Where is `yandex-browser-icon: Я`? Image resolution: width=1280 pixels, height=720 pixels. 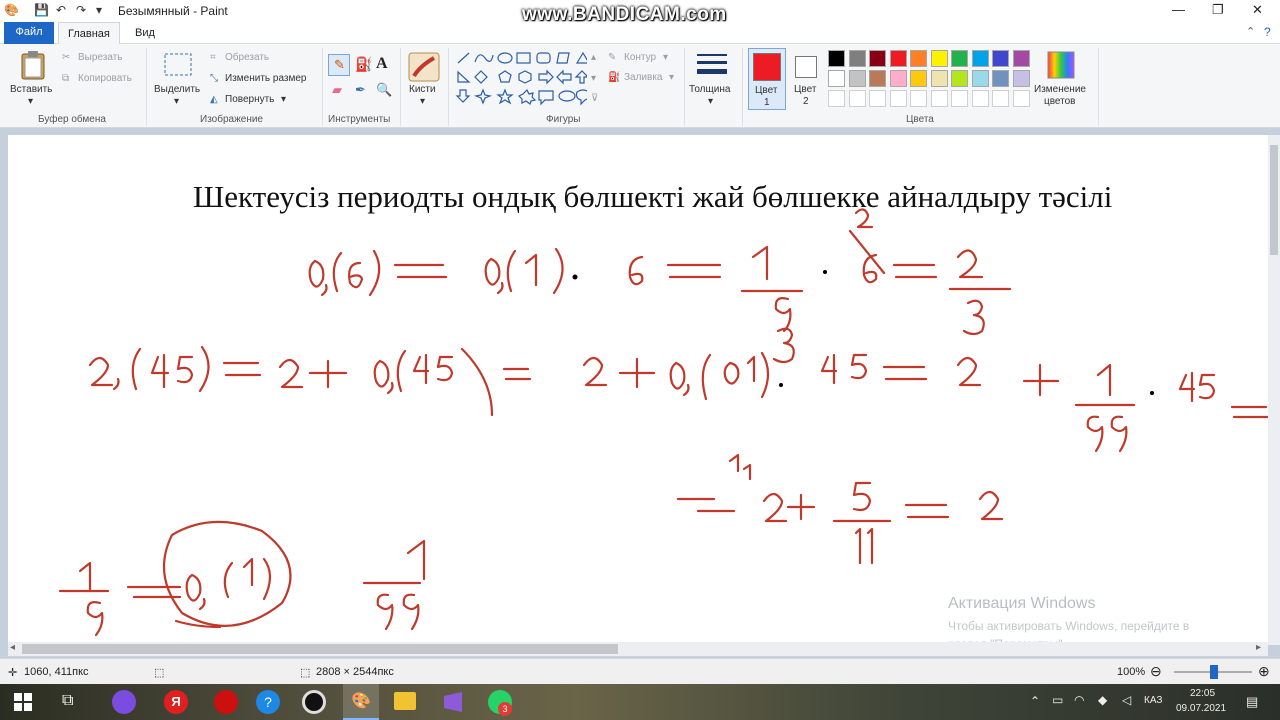 yandex-browser-icon: Я is located at coordinates (176, 702).